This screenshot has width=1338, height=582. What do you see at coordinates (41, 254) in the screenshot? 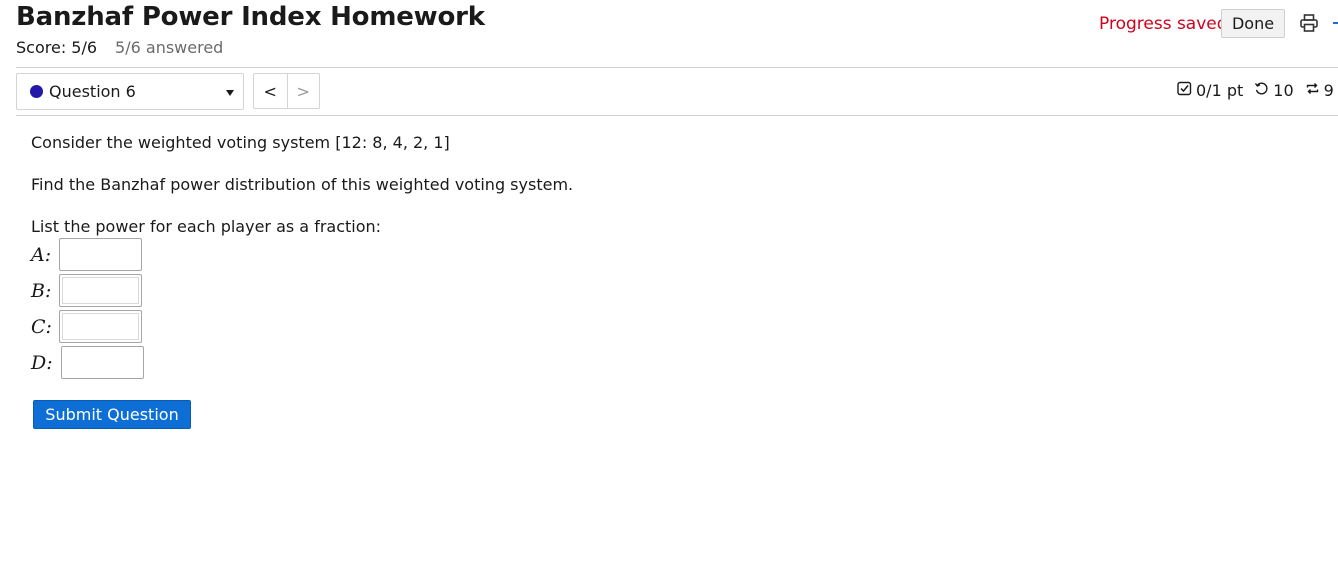
I see `player-label-a: A:` at bounding box center [41, 254].